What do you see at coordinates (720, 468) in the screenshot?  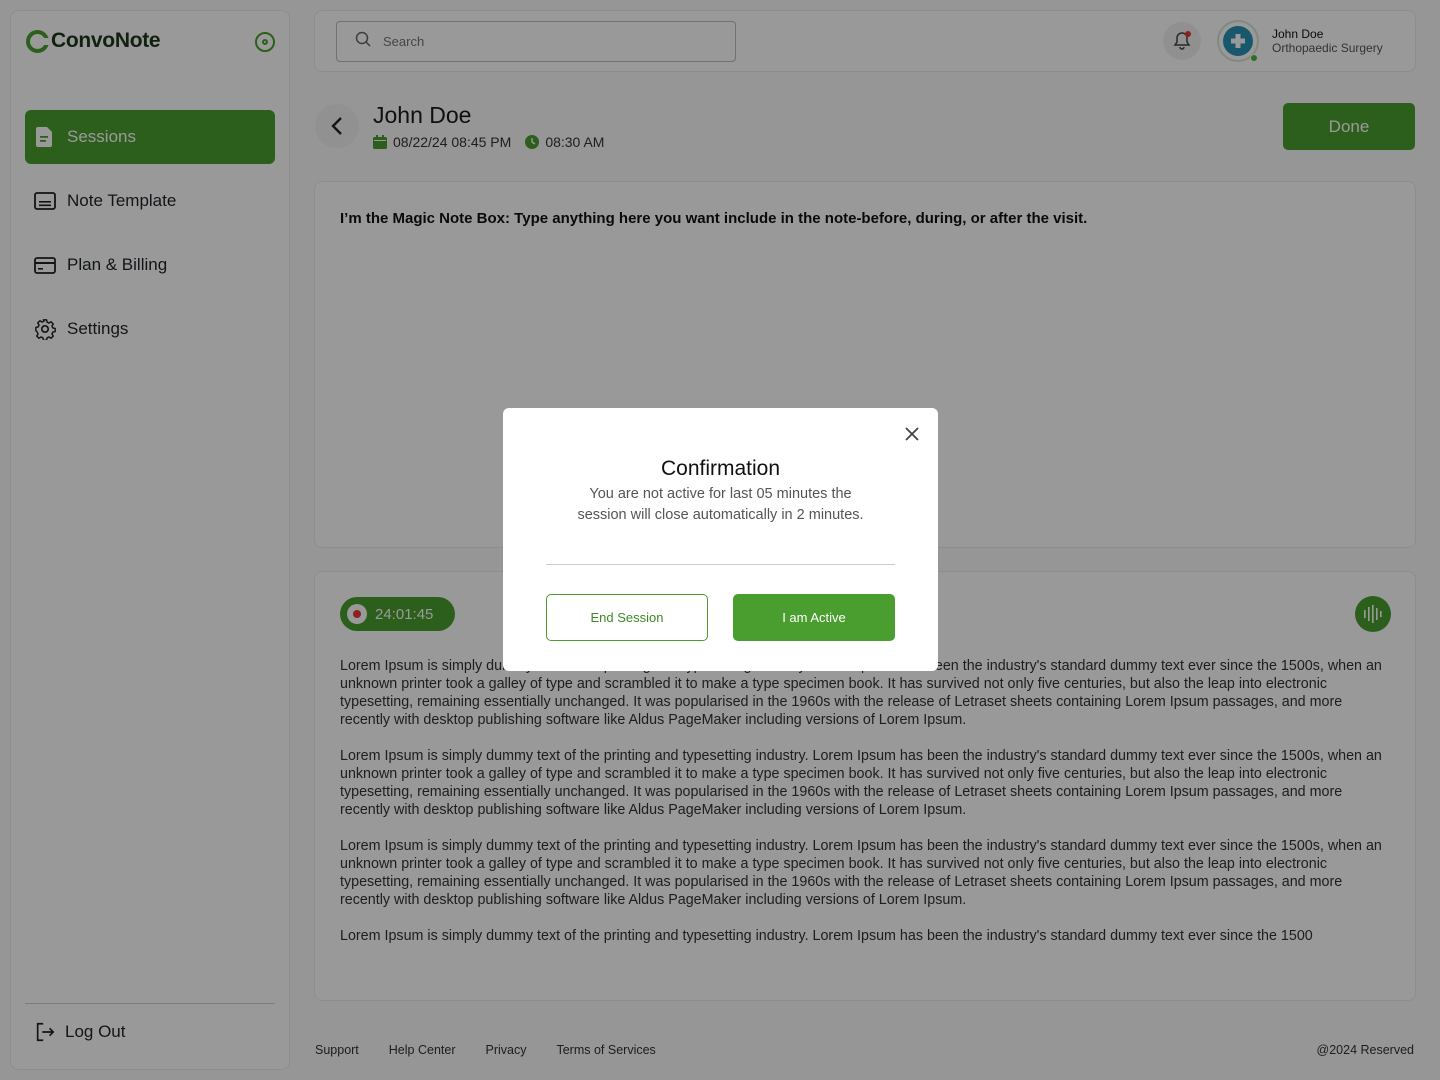 I see `modal-title: Confirmation` at bounding box center [720, 468].